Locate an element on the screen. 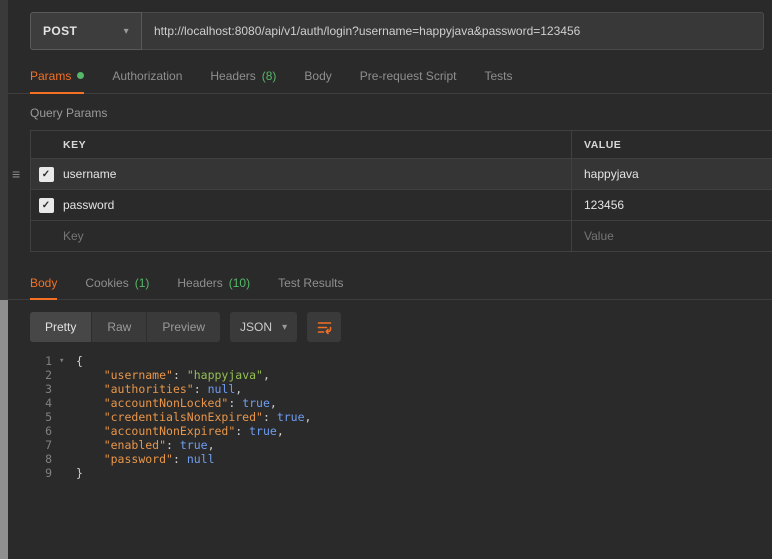 This screenshot has height=559, width=772. param-row-new: Key Value is located at coordinates (401, 236).